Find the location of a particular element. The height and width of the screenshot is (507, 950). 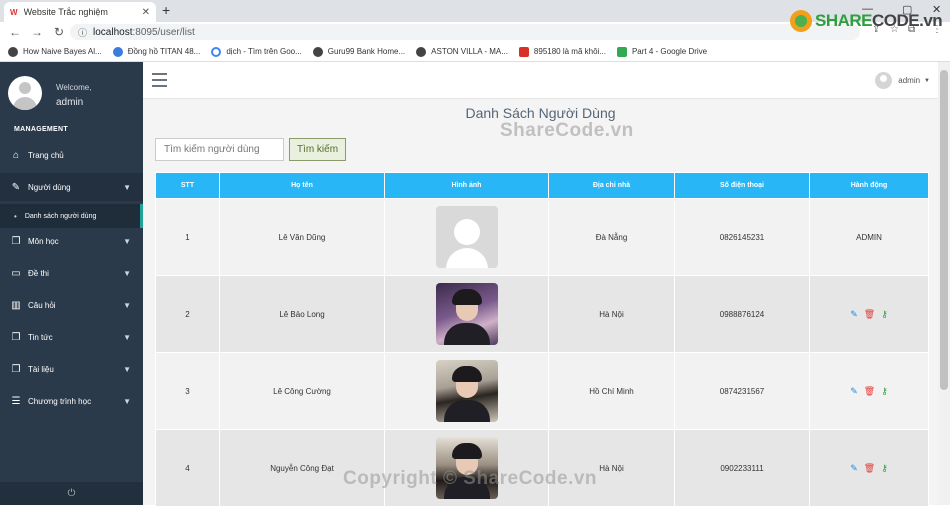

back-icon: ← is located at coordinates (15, 32).